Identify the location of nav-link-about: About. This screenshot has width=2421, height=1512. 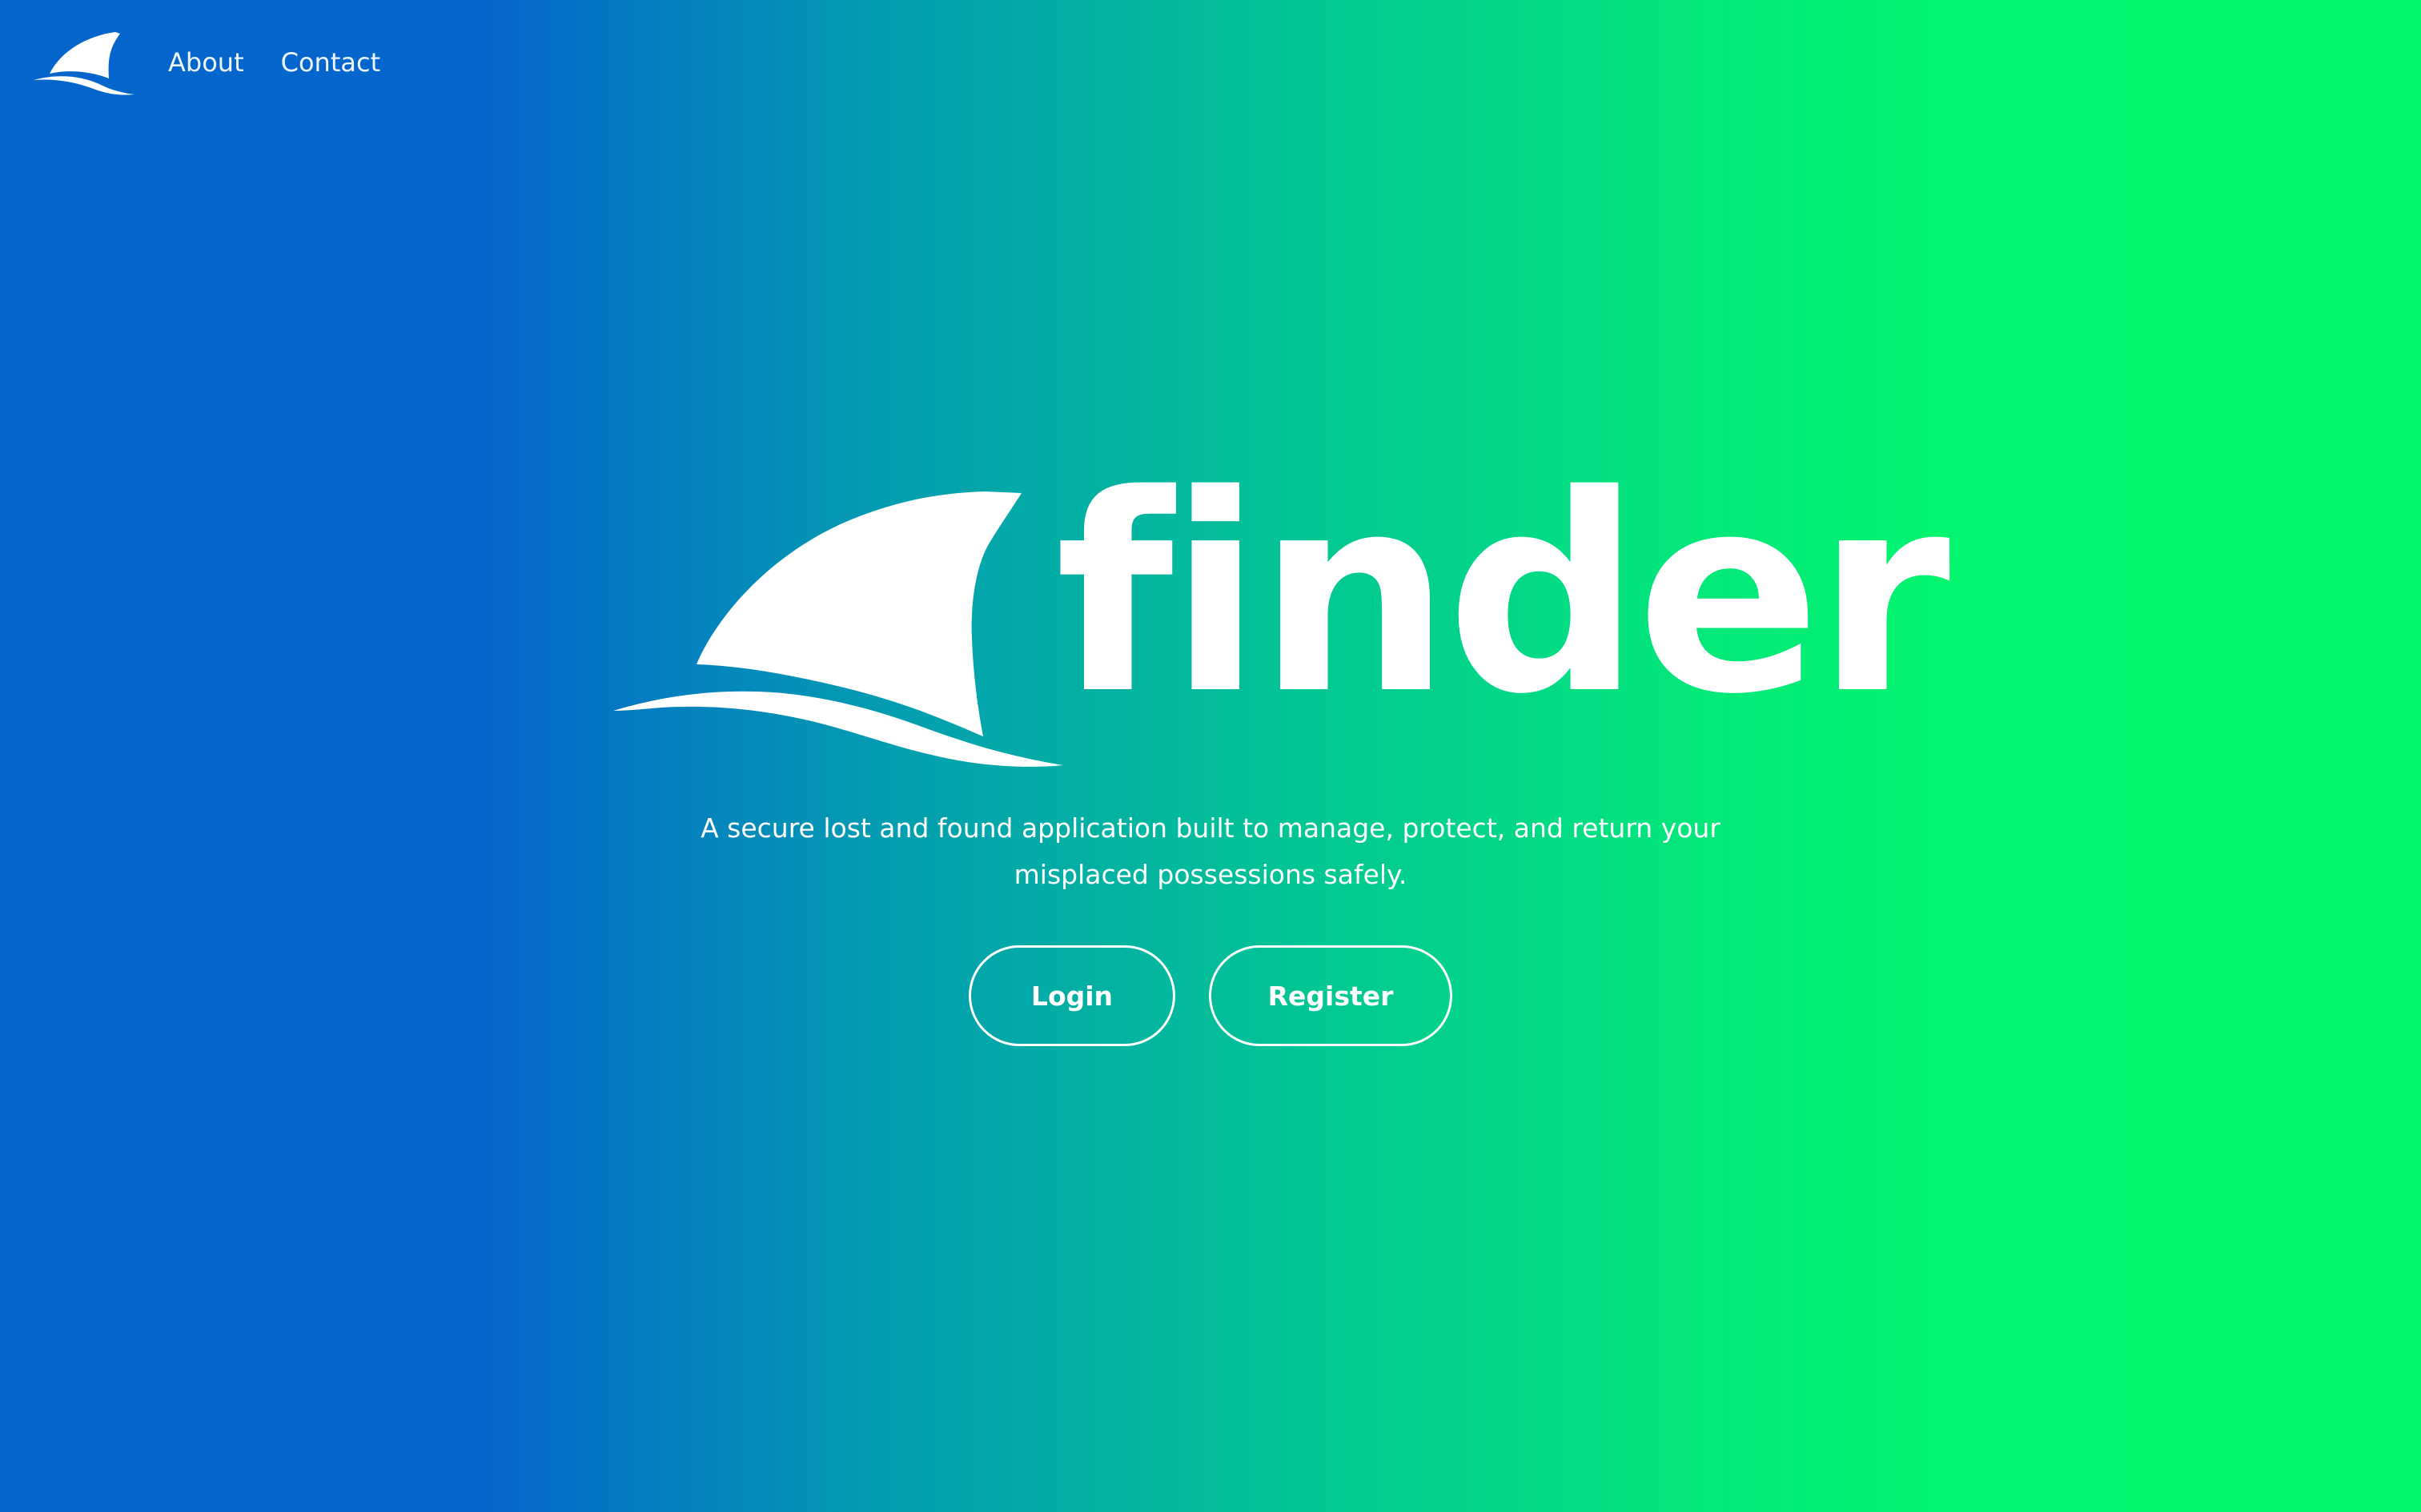
(206, 63).